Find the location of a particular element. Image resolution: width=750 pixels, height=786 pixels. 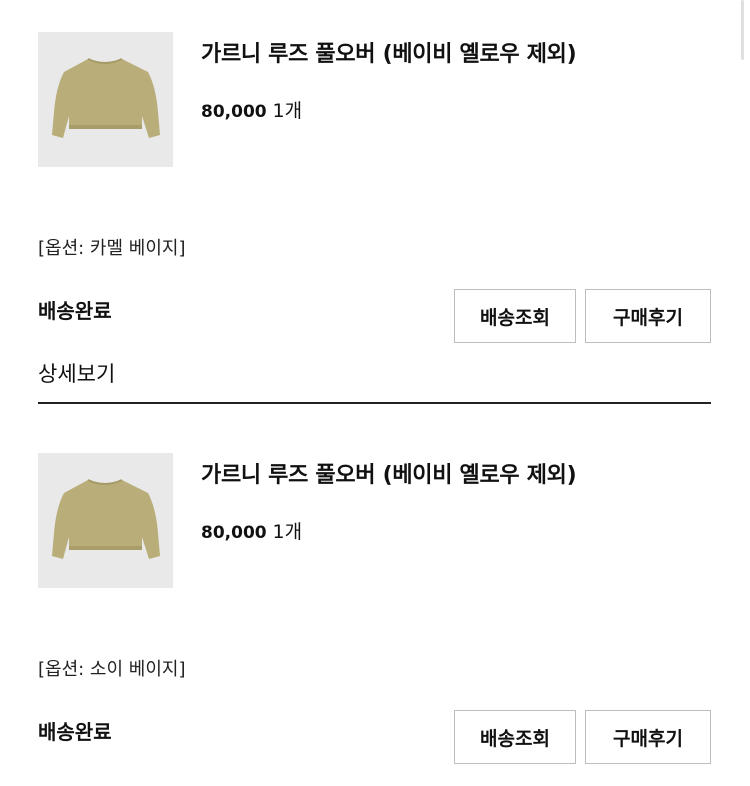

product-option: [옵션: 카멜 베이지] is located at coordinates (112, 248).